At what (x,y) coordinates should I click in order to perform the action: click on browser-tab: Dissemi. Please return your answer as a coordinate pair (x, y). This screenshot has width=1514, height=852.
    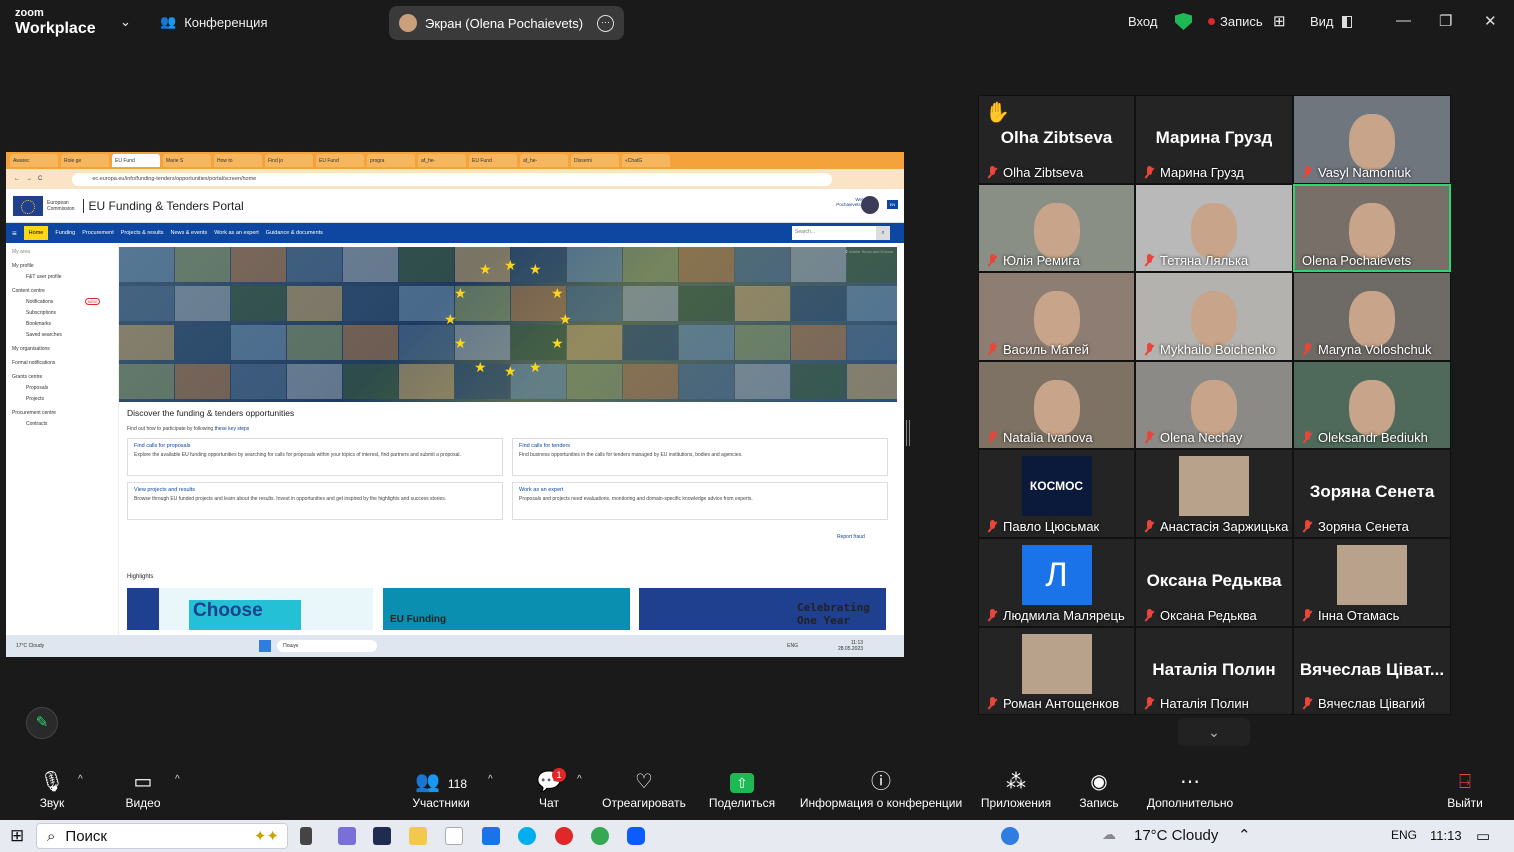
    Looking at the image, I should click on (595, 160).